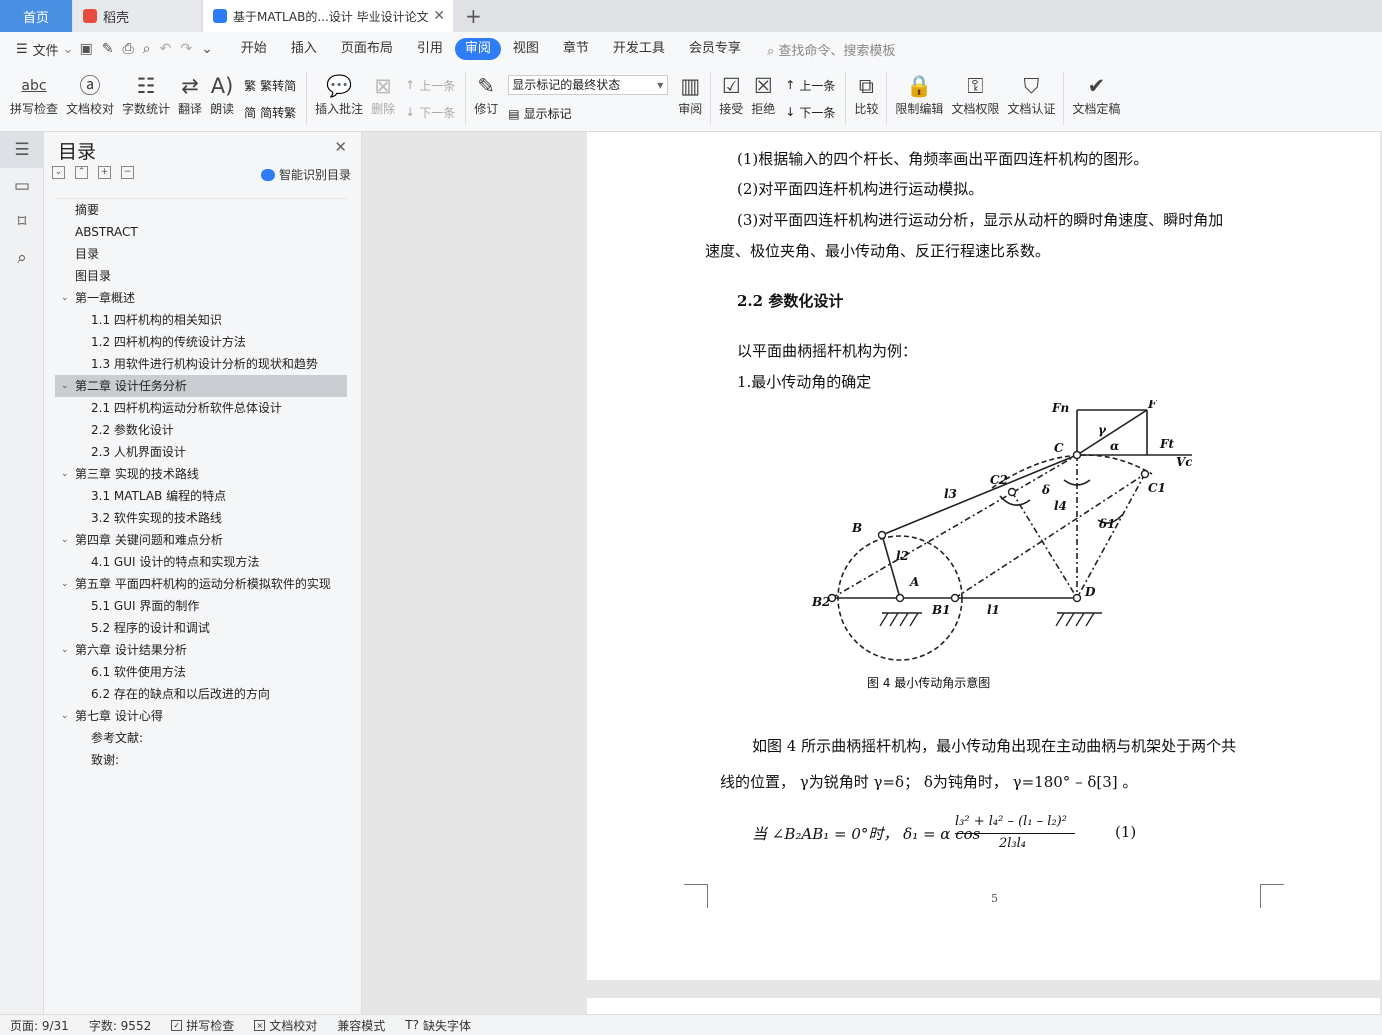 This screenshot has height=1035, width=1382. I want to click on new-tab-button: +, so click(473, 16).